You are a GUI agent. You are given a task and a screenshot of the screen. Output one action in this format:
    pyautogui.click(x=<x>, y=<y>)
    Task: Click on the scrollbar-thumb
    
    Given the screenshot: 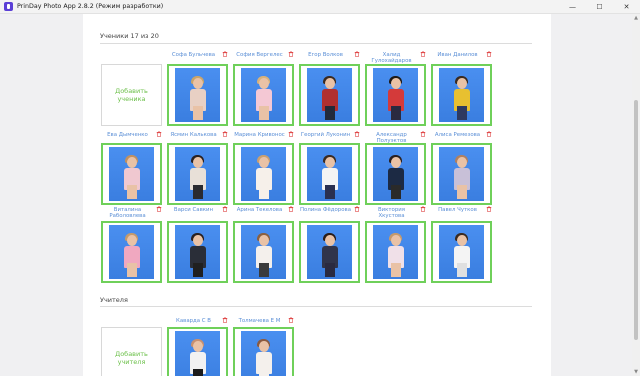 What is the action you would take?
    pyautogui.click(x=636, y=220)
    